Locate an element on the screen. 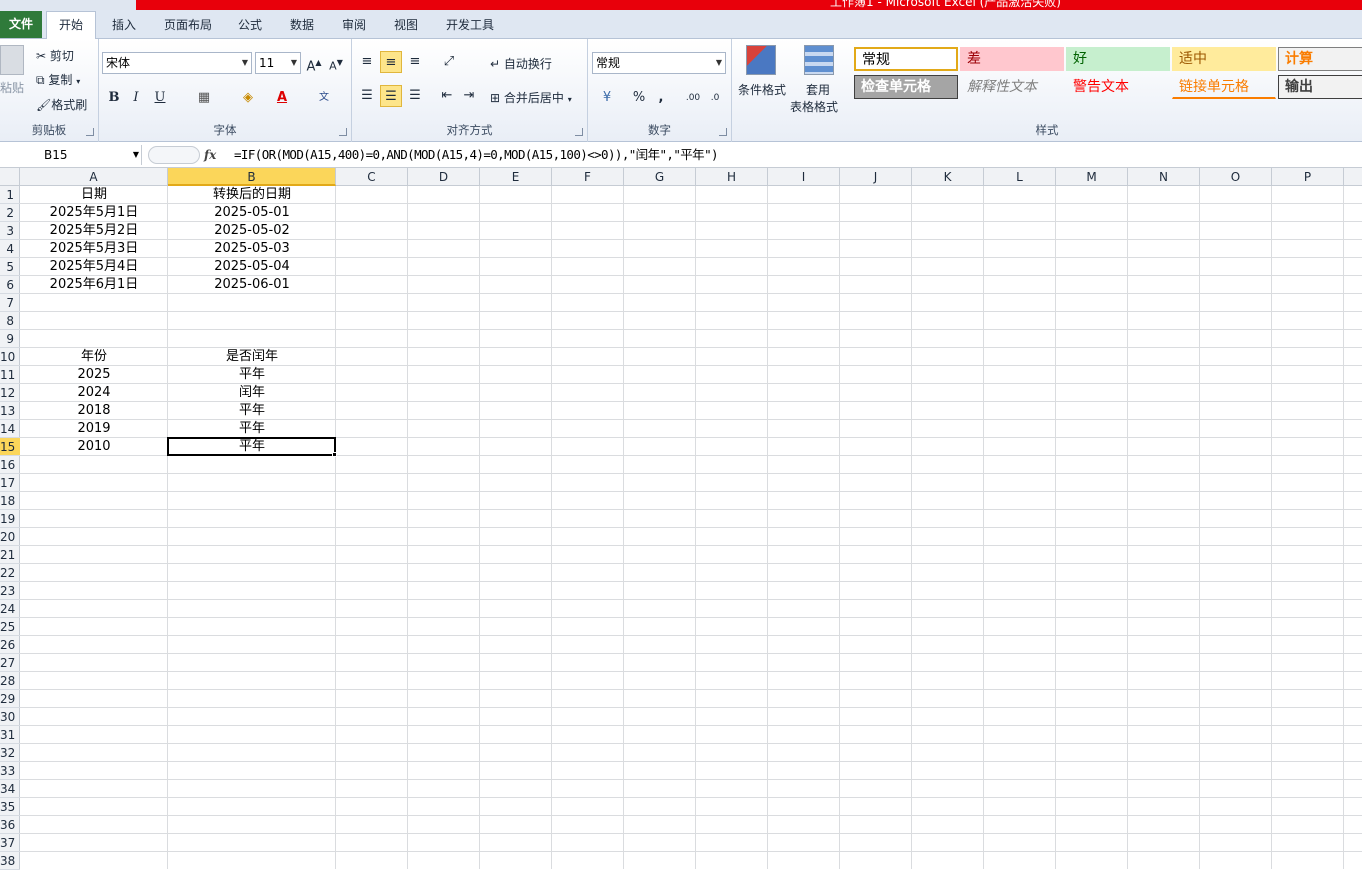  percent-button: % is located at coordinates (639, 98).